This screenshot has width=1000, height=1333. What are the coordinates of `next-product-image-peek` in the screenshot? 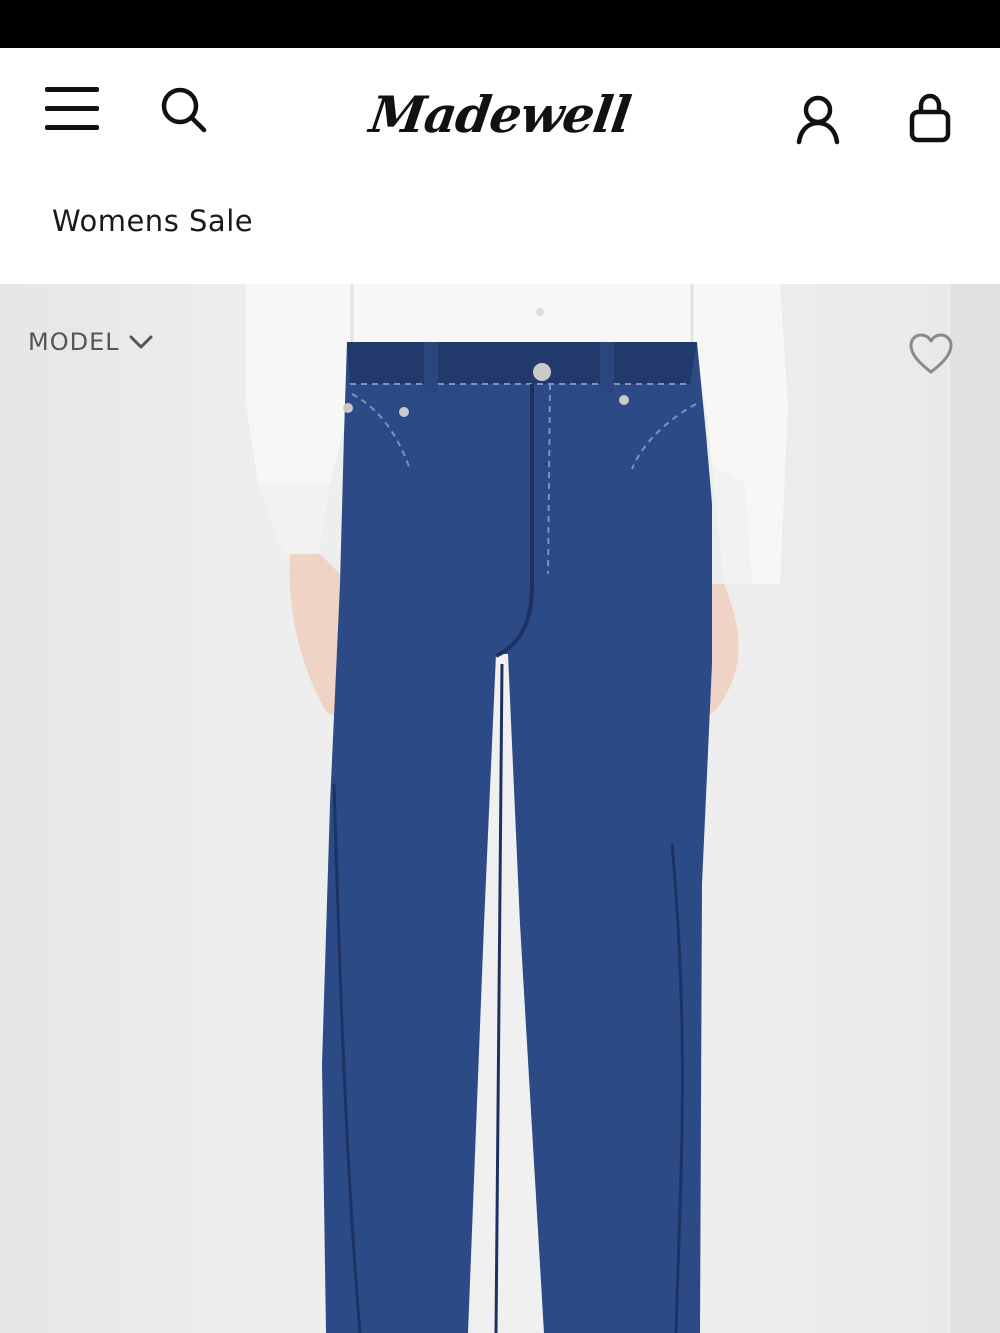 It's located at (975, 808).